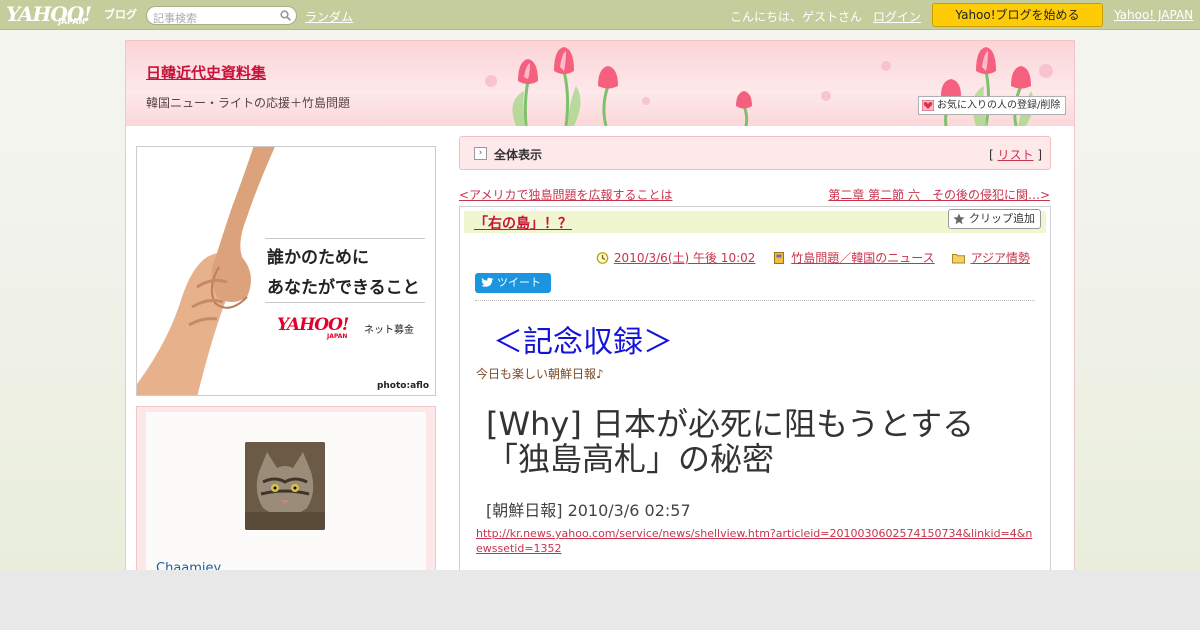 The height and width of the screenshot is (630, 1200). Describe the element at coordinates (345, 302) in the screenshot. I see `ad-rule-bottom` at that location.